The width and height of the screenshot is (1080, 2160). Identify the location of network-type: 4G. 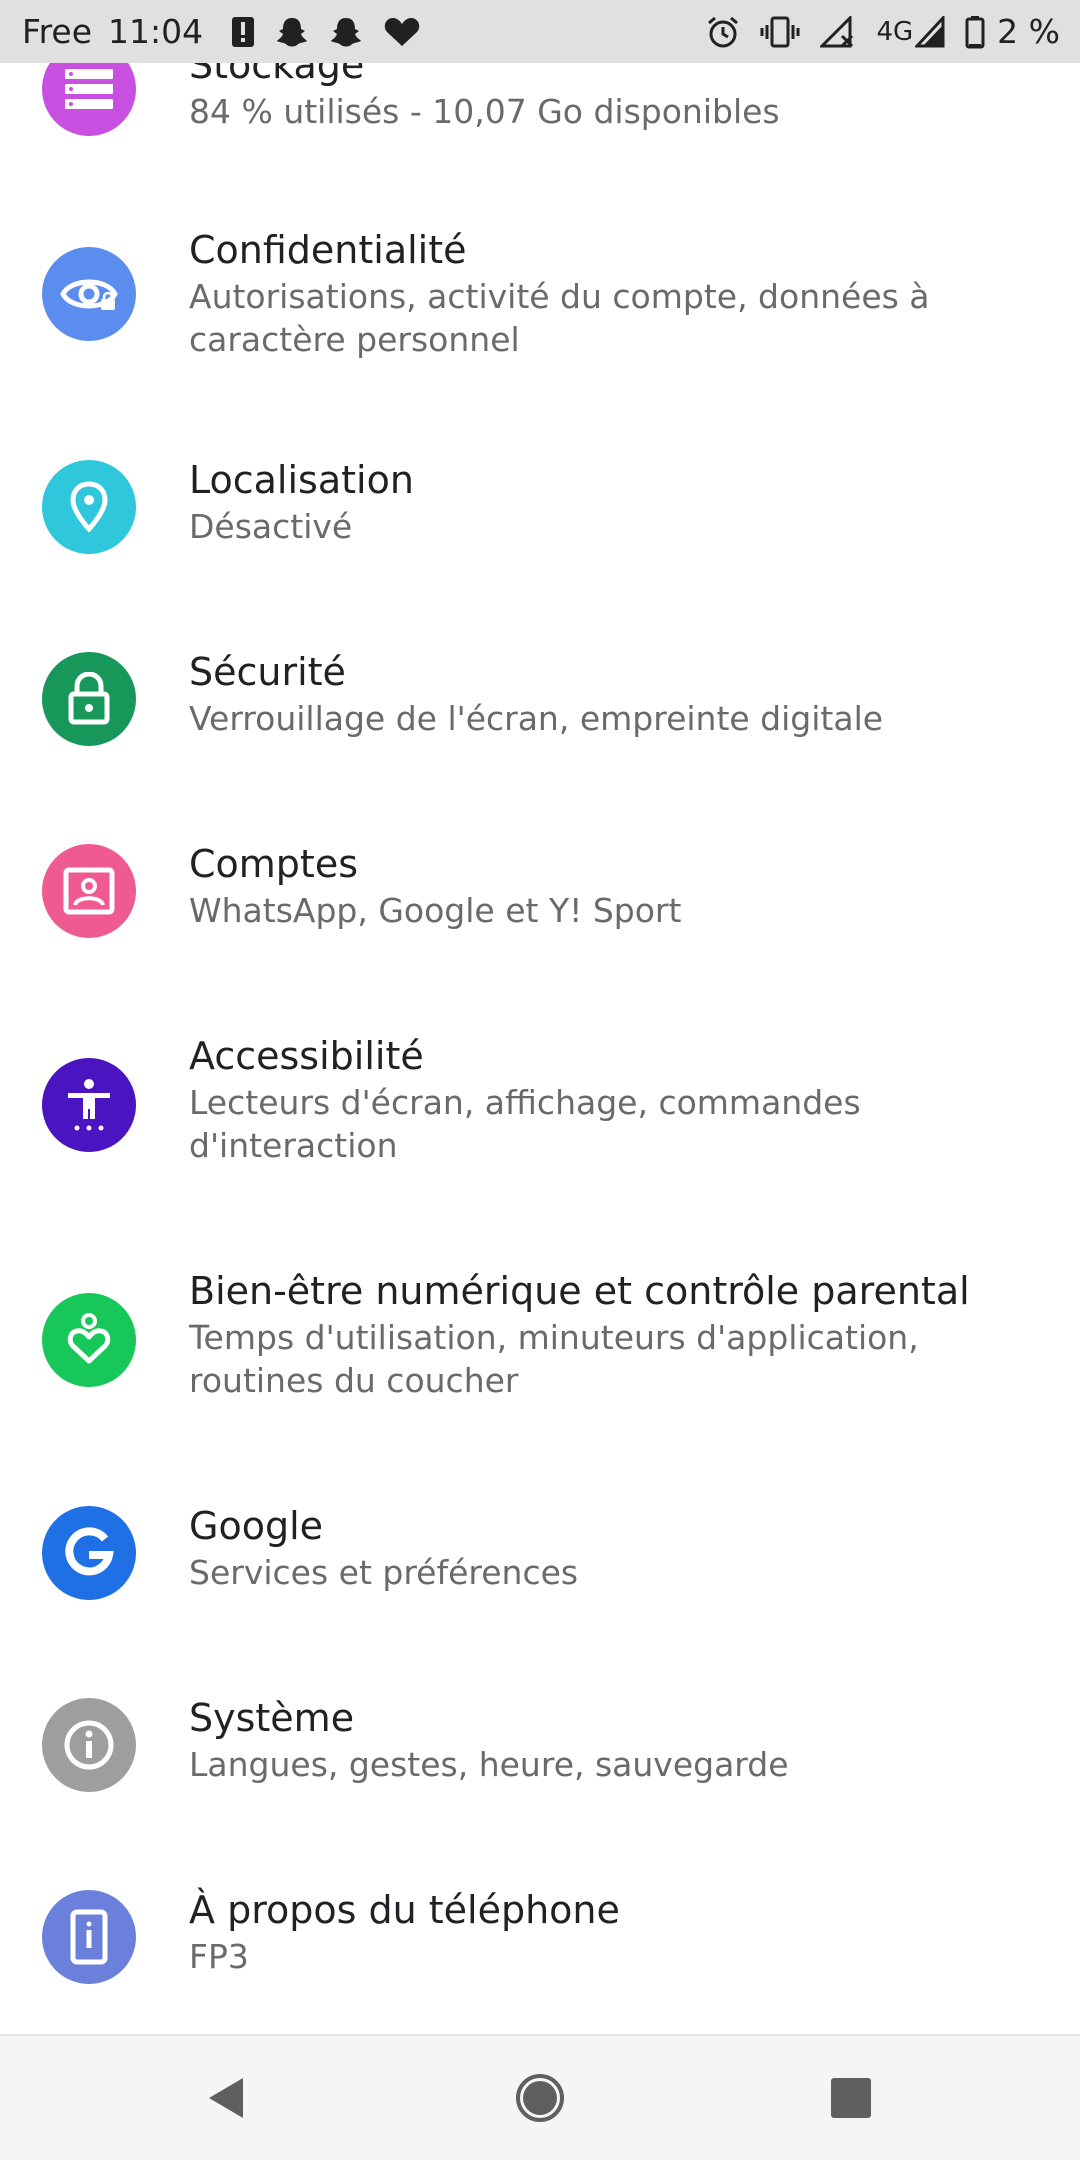
(895, 31).